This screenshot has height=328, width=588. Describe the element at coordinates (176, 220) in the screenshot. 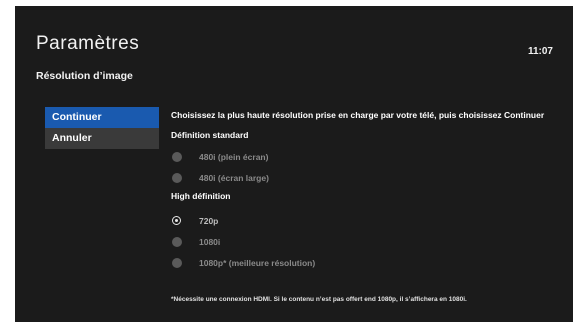

I see `radio-selected-icon` at that location.